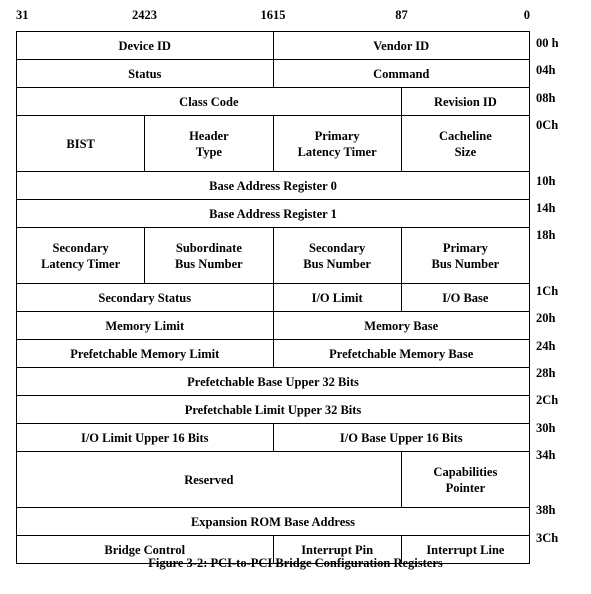 This screenshot has width=591, height=594. I want to click on register-row: Base Address Register 0, so click(273, 185).